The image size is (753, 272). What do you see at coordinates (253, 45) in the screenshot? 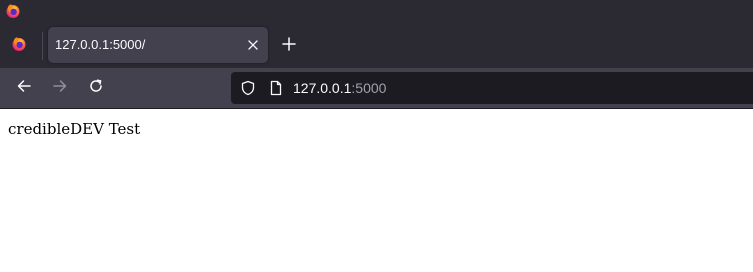
I see `close-icon` at bounding box center [253, 45].